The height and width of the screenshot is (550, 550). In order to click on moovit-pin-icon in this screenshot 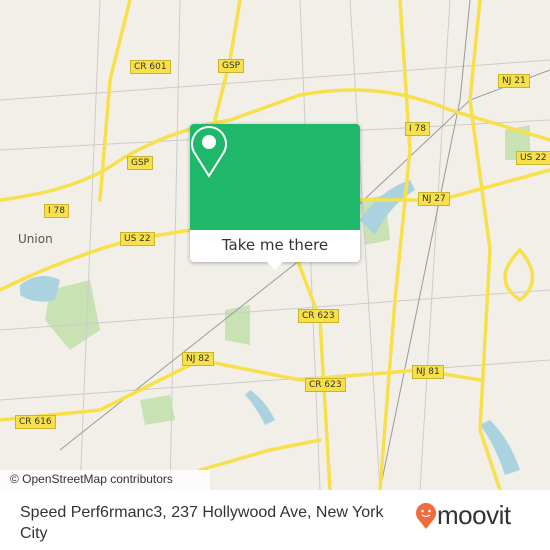, I will do `click(426, 515)`.